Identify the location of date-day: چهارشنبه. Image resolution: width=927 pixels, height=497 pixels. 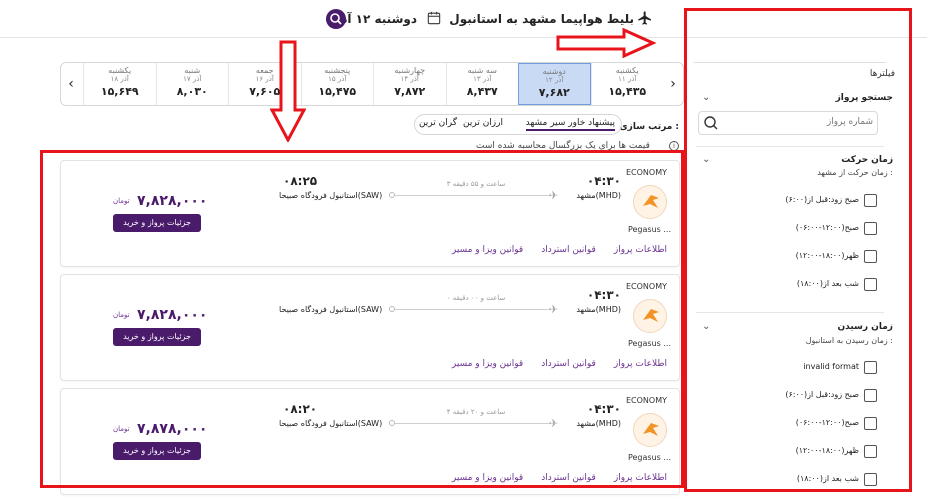
(410, 70).